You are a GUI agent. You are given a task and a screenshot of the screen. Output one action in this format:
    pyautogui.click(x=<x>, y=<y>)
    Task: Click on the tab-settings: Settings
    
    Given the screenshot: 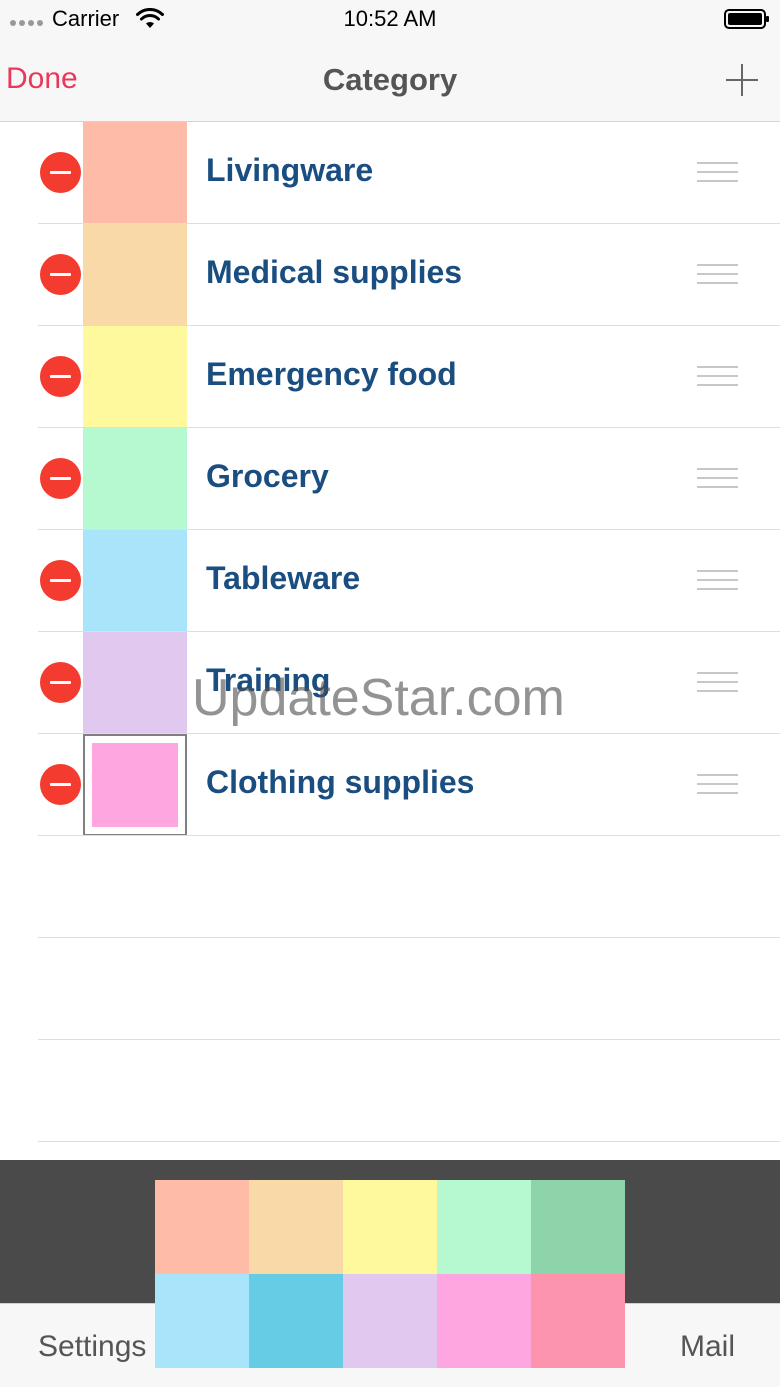 What is the action you would take?
    pyautogui.click(x=92, y=1347)
    